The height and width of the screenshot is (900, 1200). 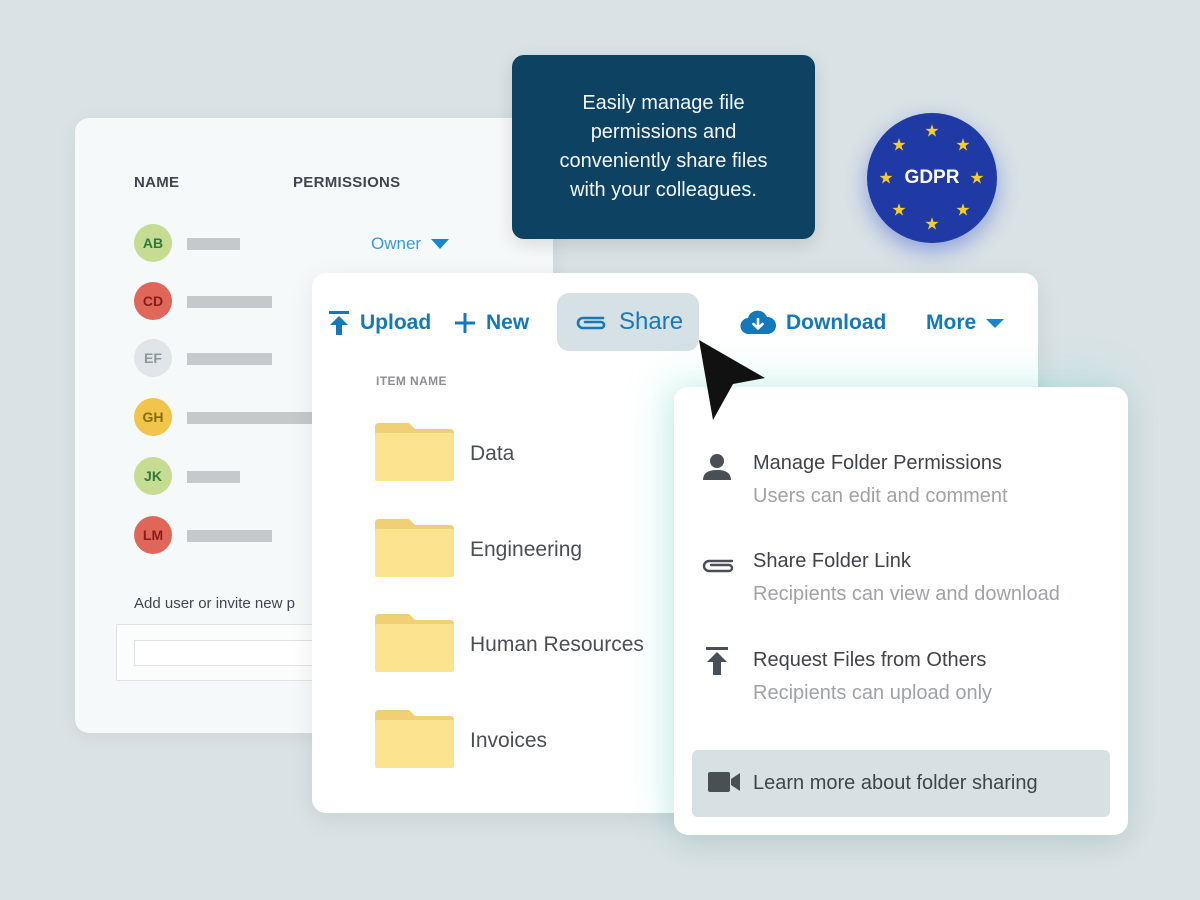 I want to click on menu-item-title: Request Files from Others, so click(x=870, y=660).